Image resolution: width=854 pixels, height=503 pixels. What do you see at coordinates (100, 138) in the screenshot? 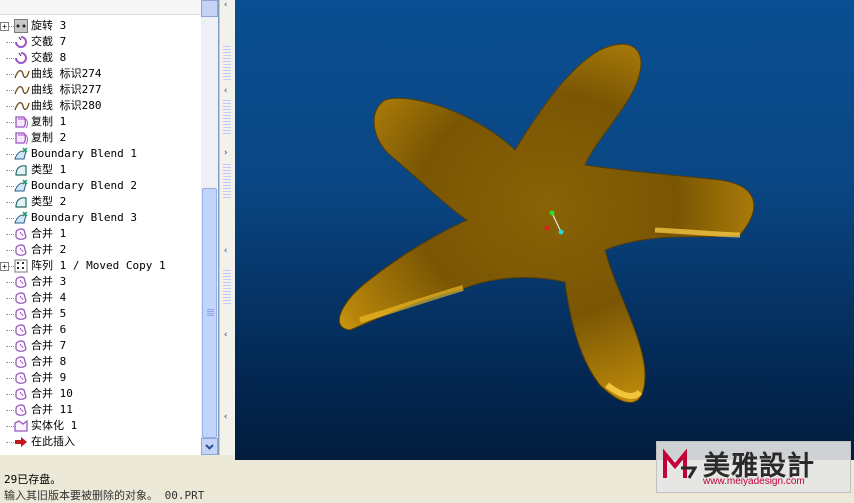
I see `tree-item: 复制 2` at bounding box center [100, 138].